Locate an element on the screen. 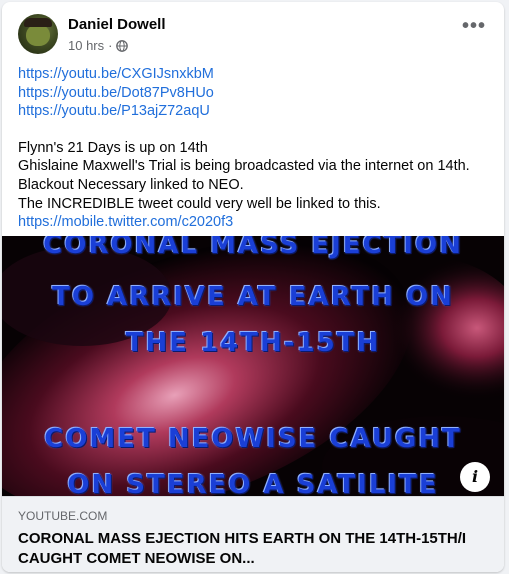 The image size is (509, 574). avatar is located at coordinates (38, 34).